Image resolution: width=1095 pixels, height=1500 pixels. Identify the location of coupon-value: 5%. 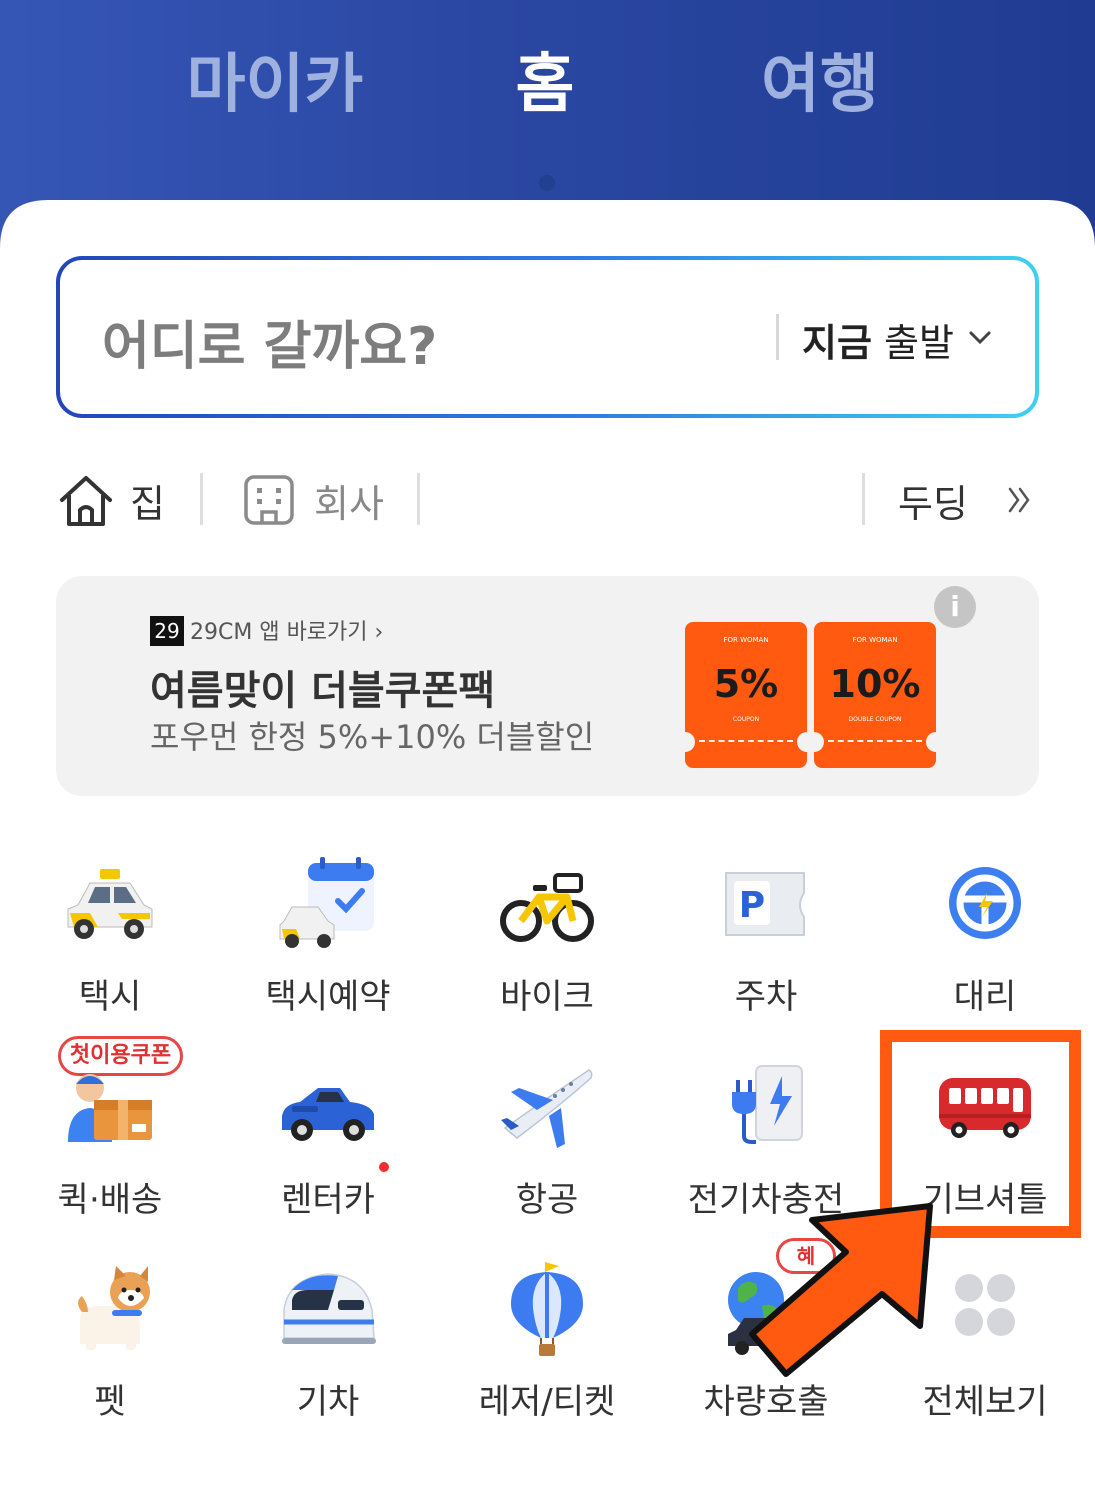
(746, 684).